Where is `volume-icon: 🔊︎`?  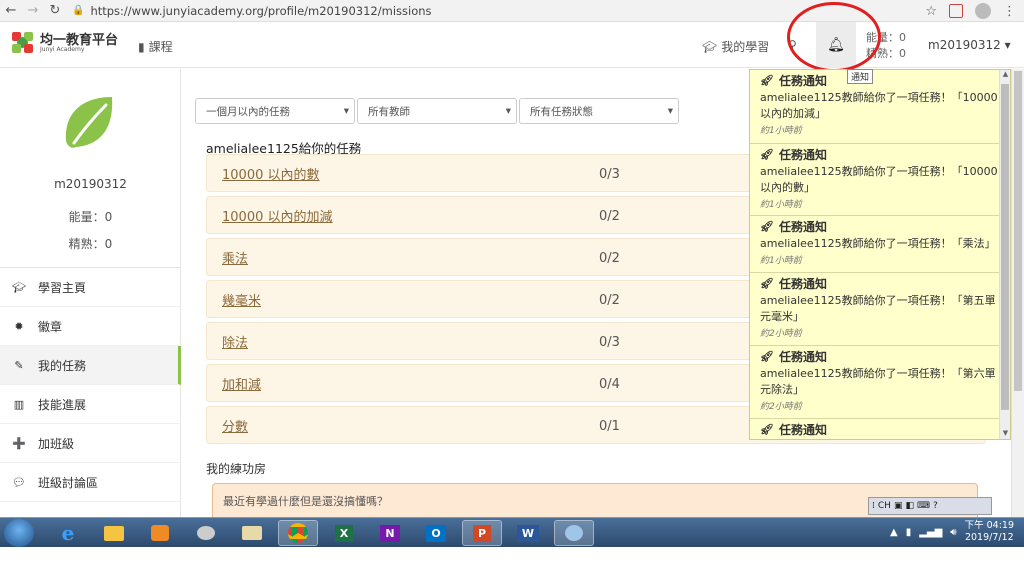 volume-icon: 🔊︎ is located at coordinates (953, 532).